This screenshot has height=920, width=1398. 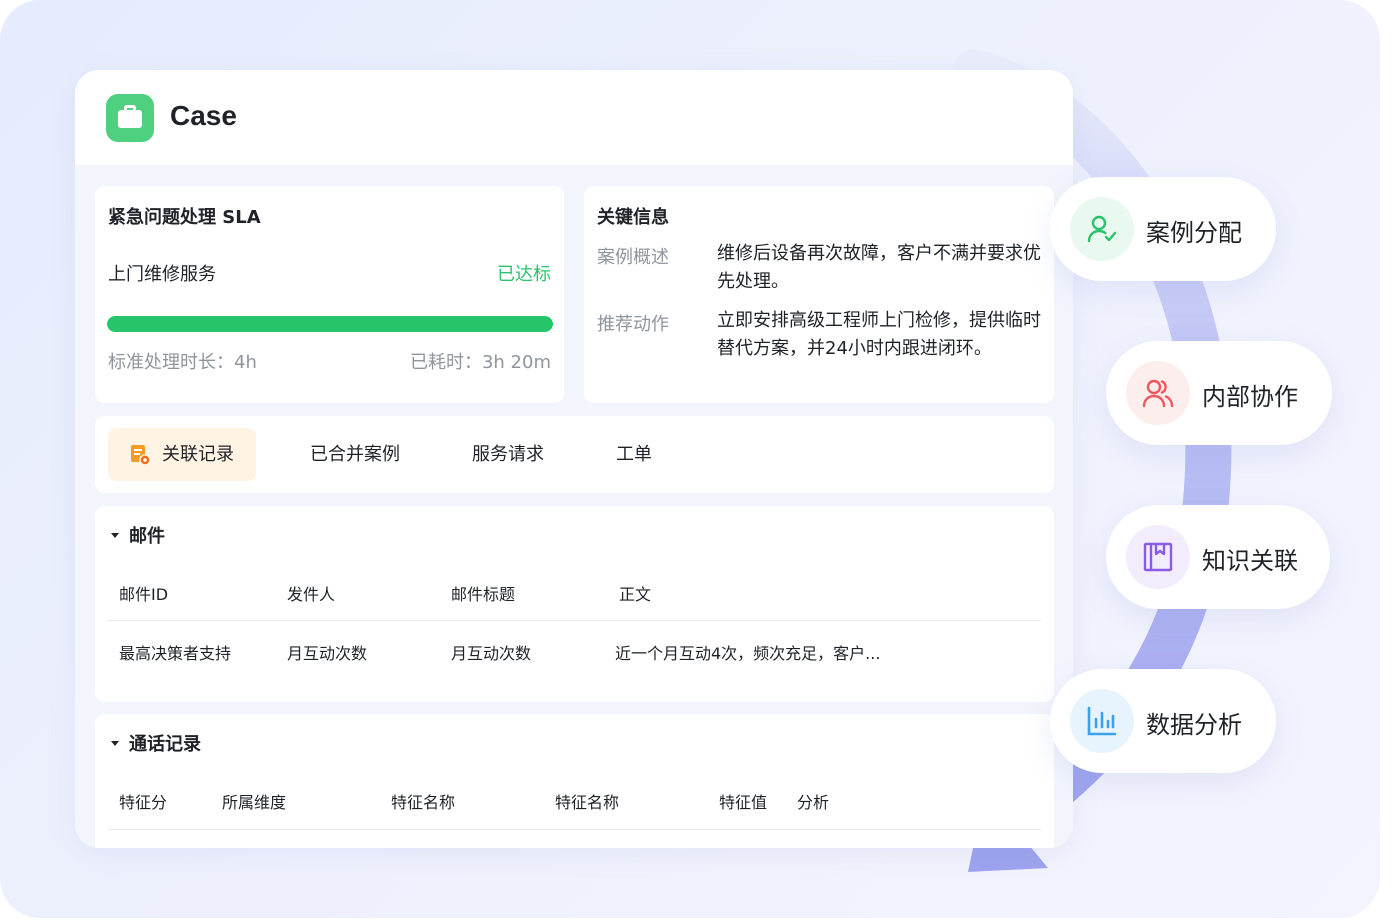 I want to click on action-value: 立即安排高级工程师上门检修，提供临时替代方案，并24小时内跟进闭环。, so click(x=879, y=334).